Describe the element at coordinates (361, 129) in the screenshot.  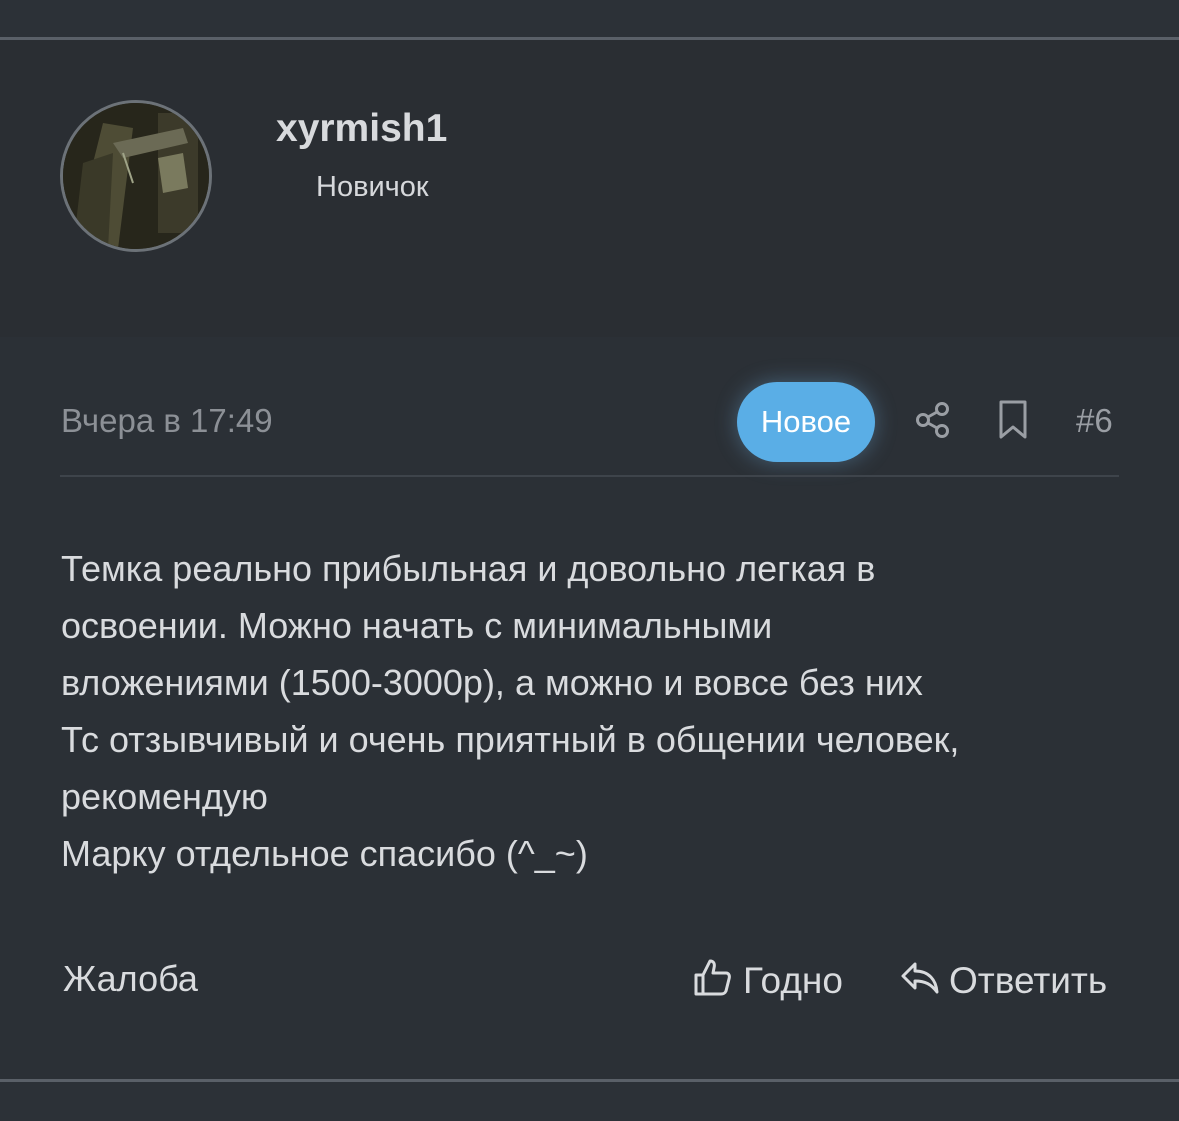
I see `username: xyrmish1` at that location.